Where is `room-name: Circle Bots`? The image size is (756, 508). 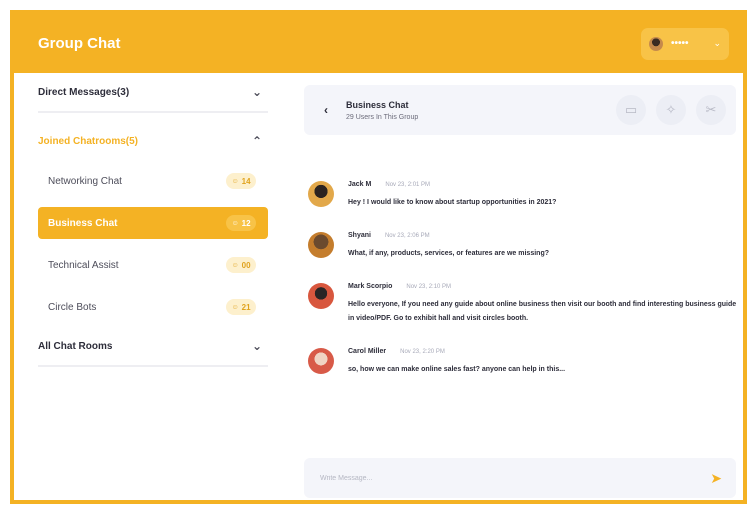
room-name: Circle Bots is located at coordinates (72, 307).